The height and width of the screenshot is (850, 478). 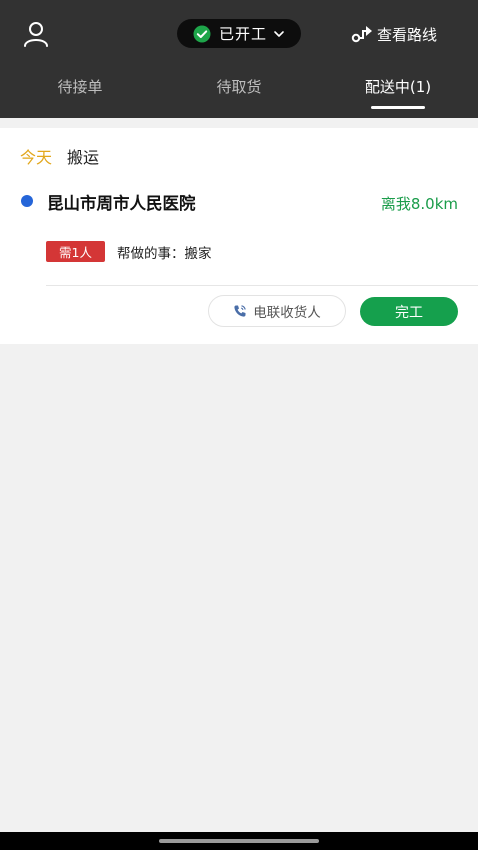 What do you see at coordinates (398, 107) in the screenshot?
I see `active-tab-indicator` at bounding box center [398, 107].